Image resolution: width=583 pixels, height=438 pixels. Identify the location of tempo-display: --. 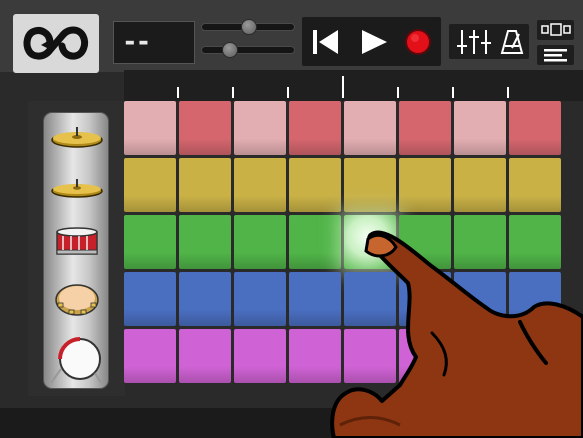
(154, 42).